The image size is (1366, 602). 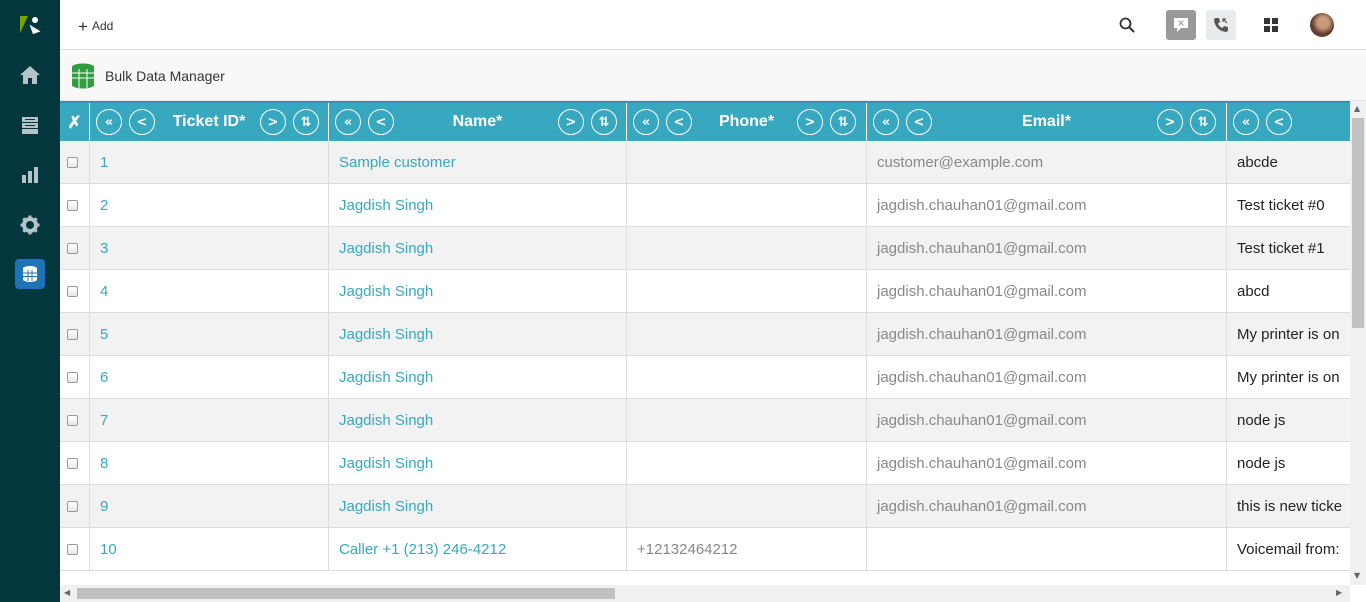 I want to click on cell-subject: node js, so click(x=1288, y=420).